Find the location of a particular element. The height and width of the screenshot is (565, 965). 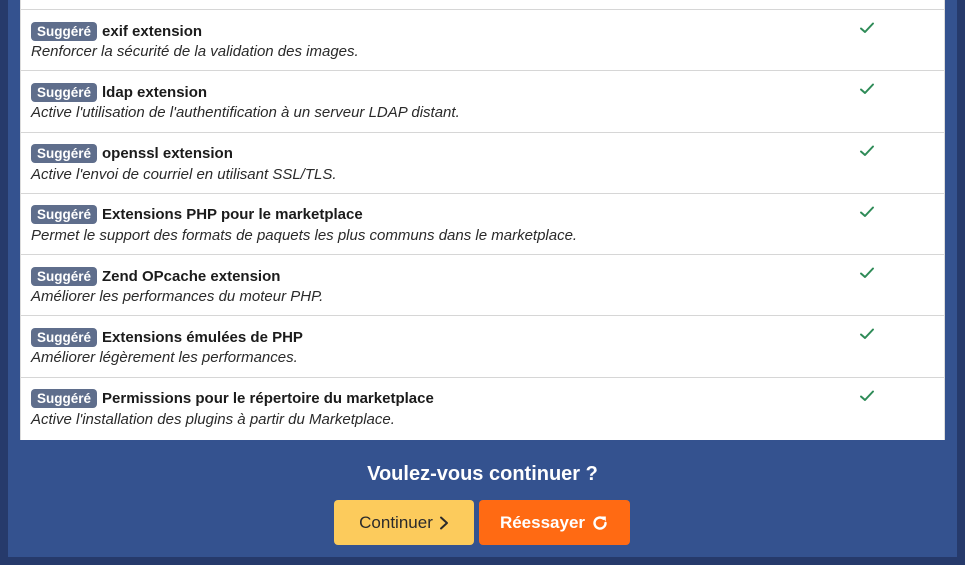

check-description: Améliorer légèrement les performances. is located at coordinates (164, 358).